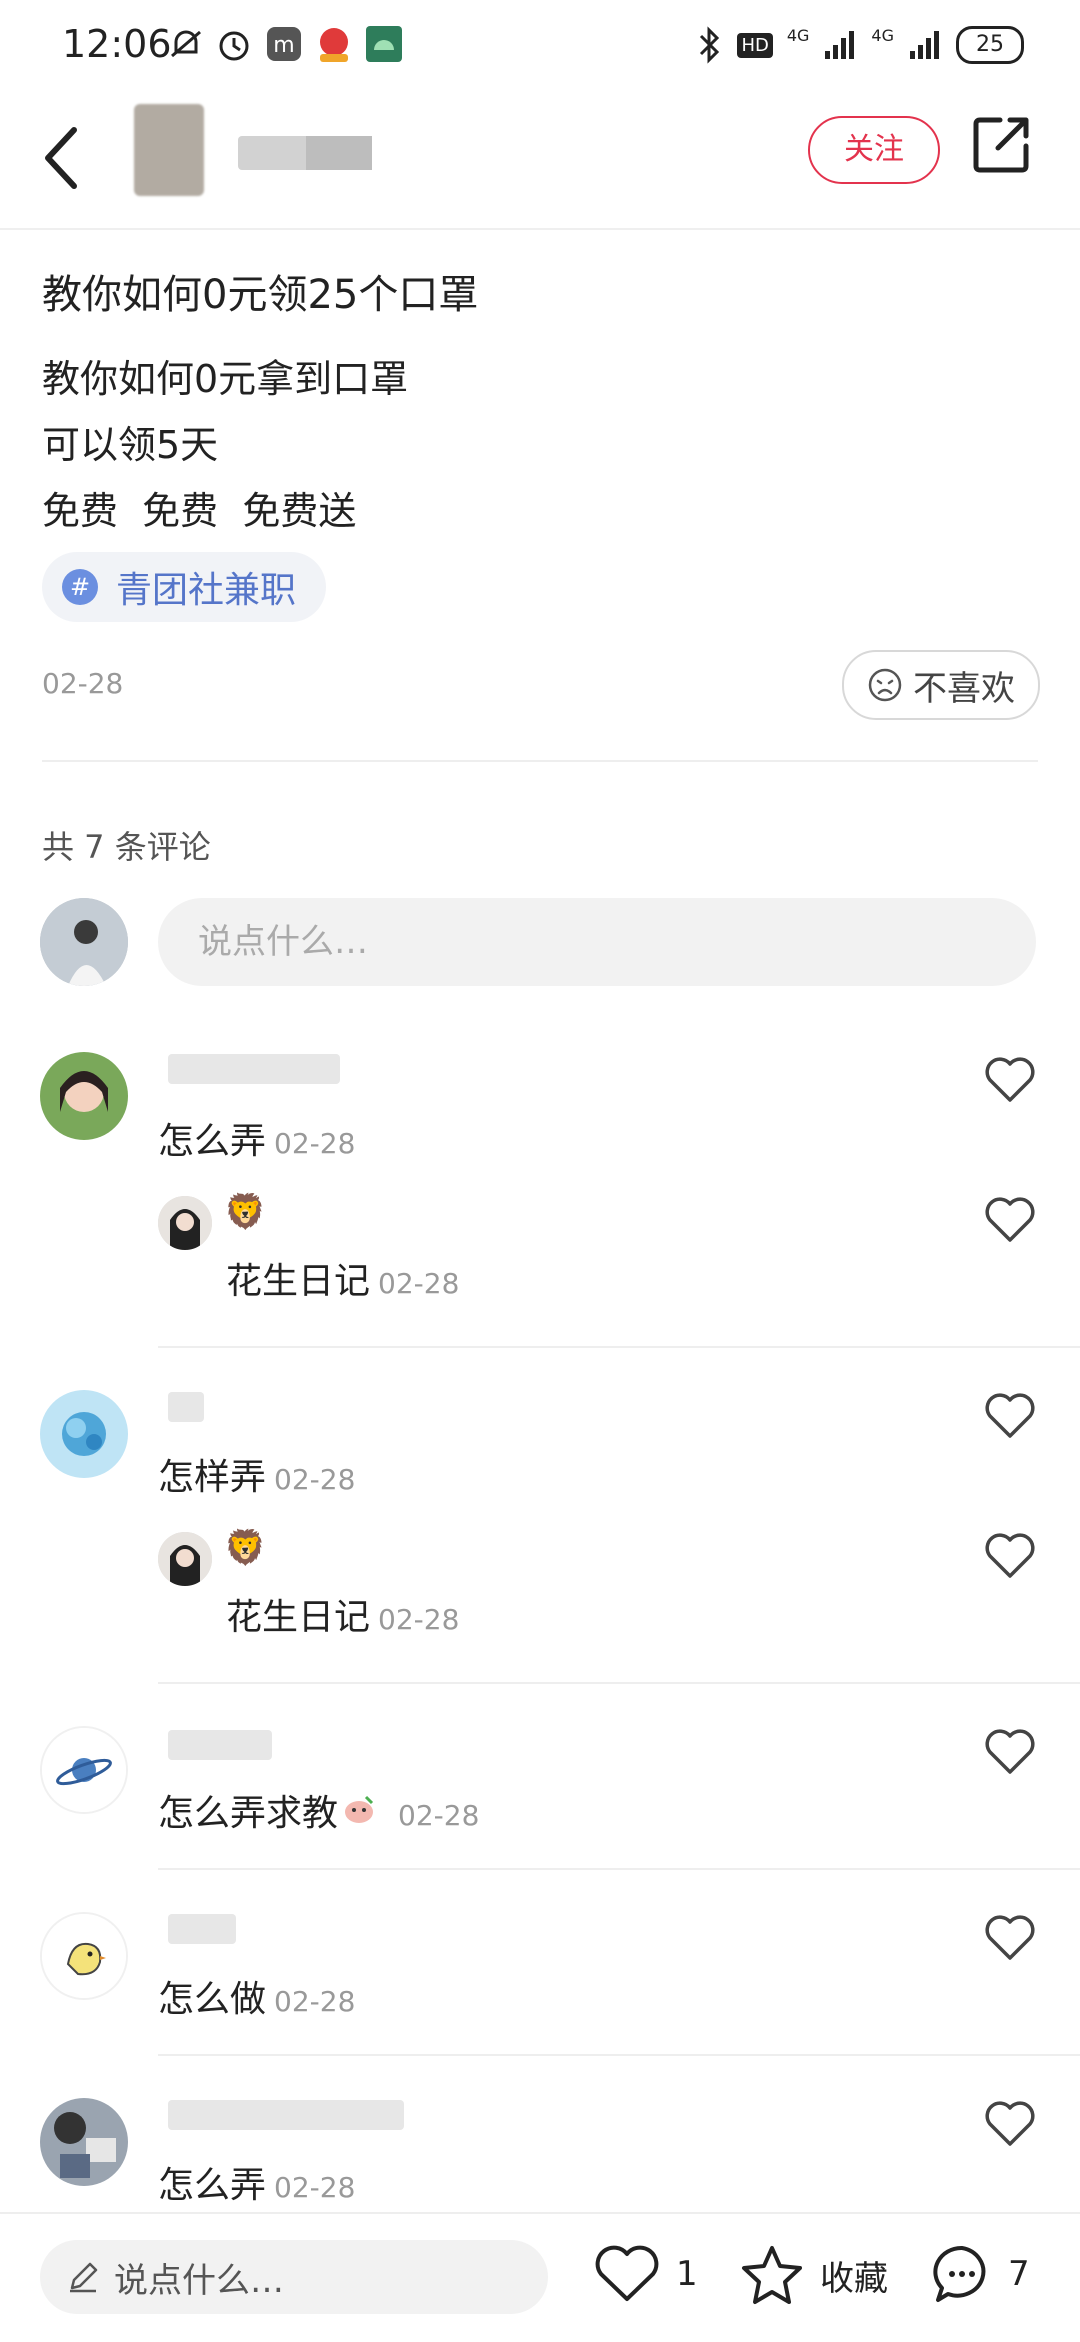 This screenshot has width=1080, height=2342. What do you see at coordinates (84, 2277) in the screenshot?
I see `pencil-icon` at bounding box center [84, 2277].